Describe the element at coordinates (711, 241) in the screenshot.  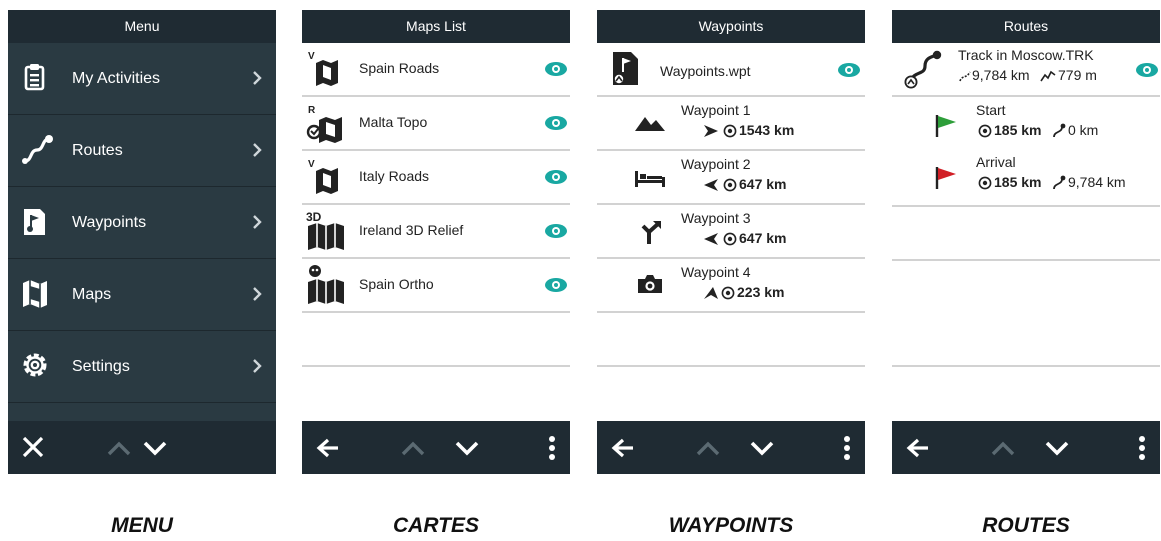
I see `direction-arrow-icon` at that location.